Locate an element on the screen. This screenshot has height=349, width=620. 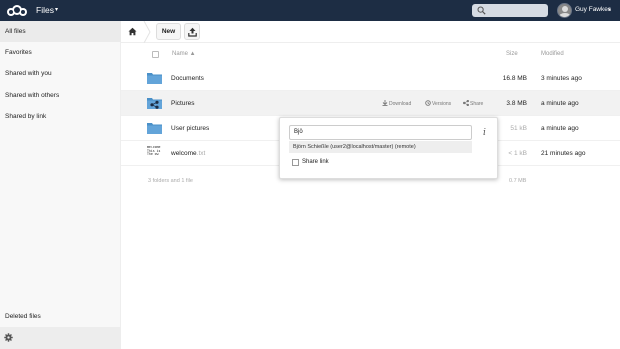
text-file-thumbnail: Welcome This is The ow is located at coordinates (155, 153).